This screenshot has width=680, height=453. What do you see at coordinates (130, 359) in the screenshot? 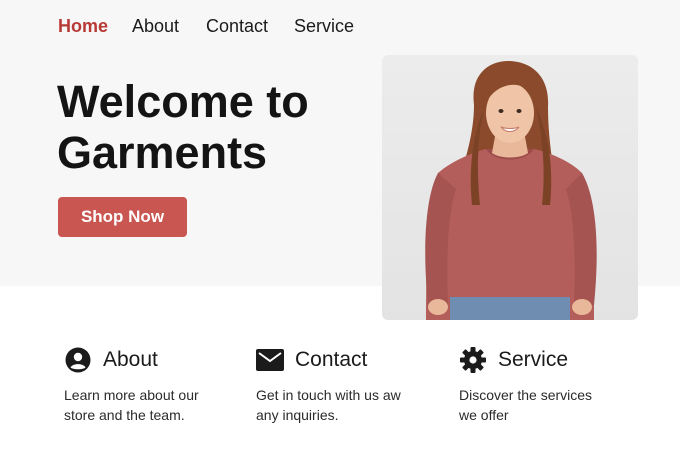
I see `feature-about-title: About` at bounding box center [130, 359].